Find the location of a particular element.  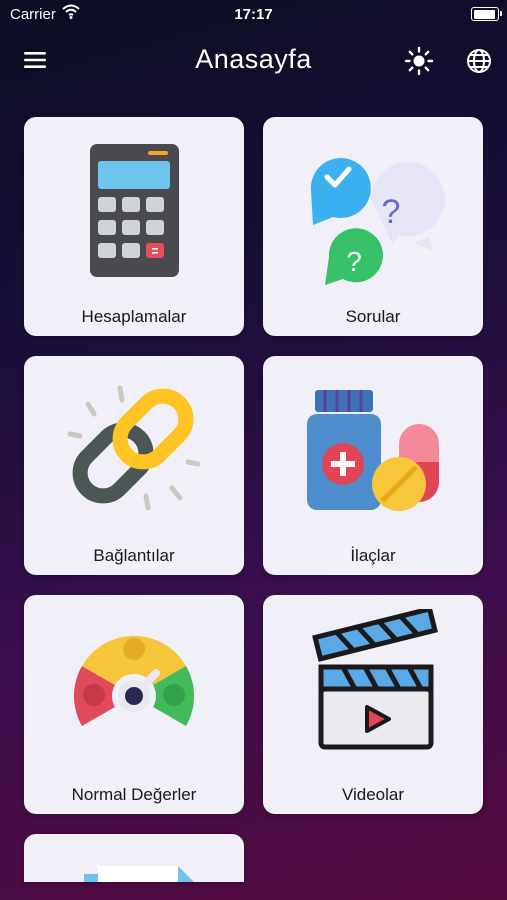

card-label: Normal Değerler is located at coordinates (134, 794).